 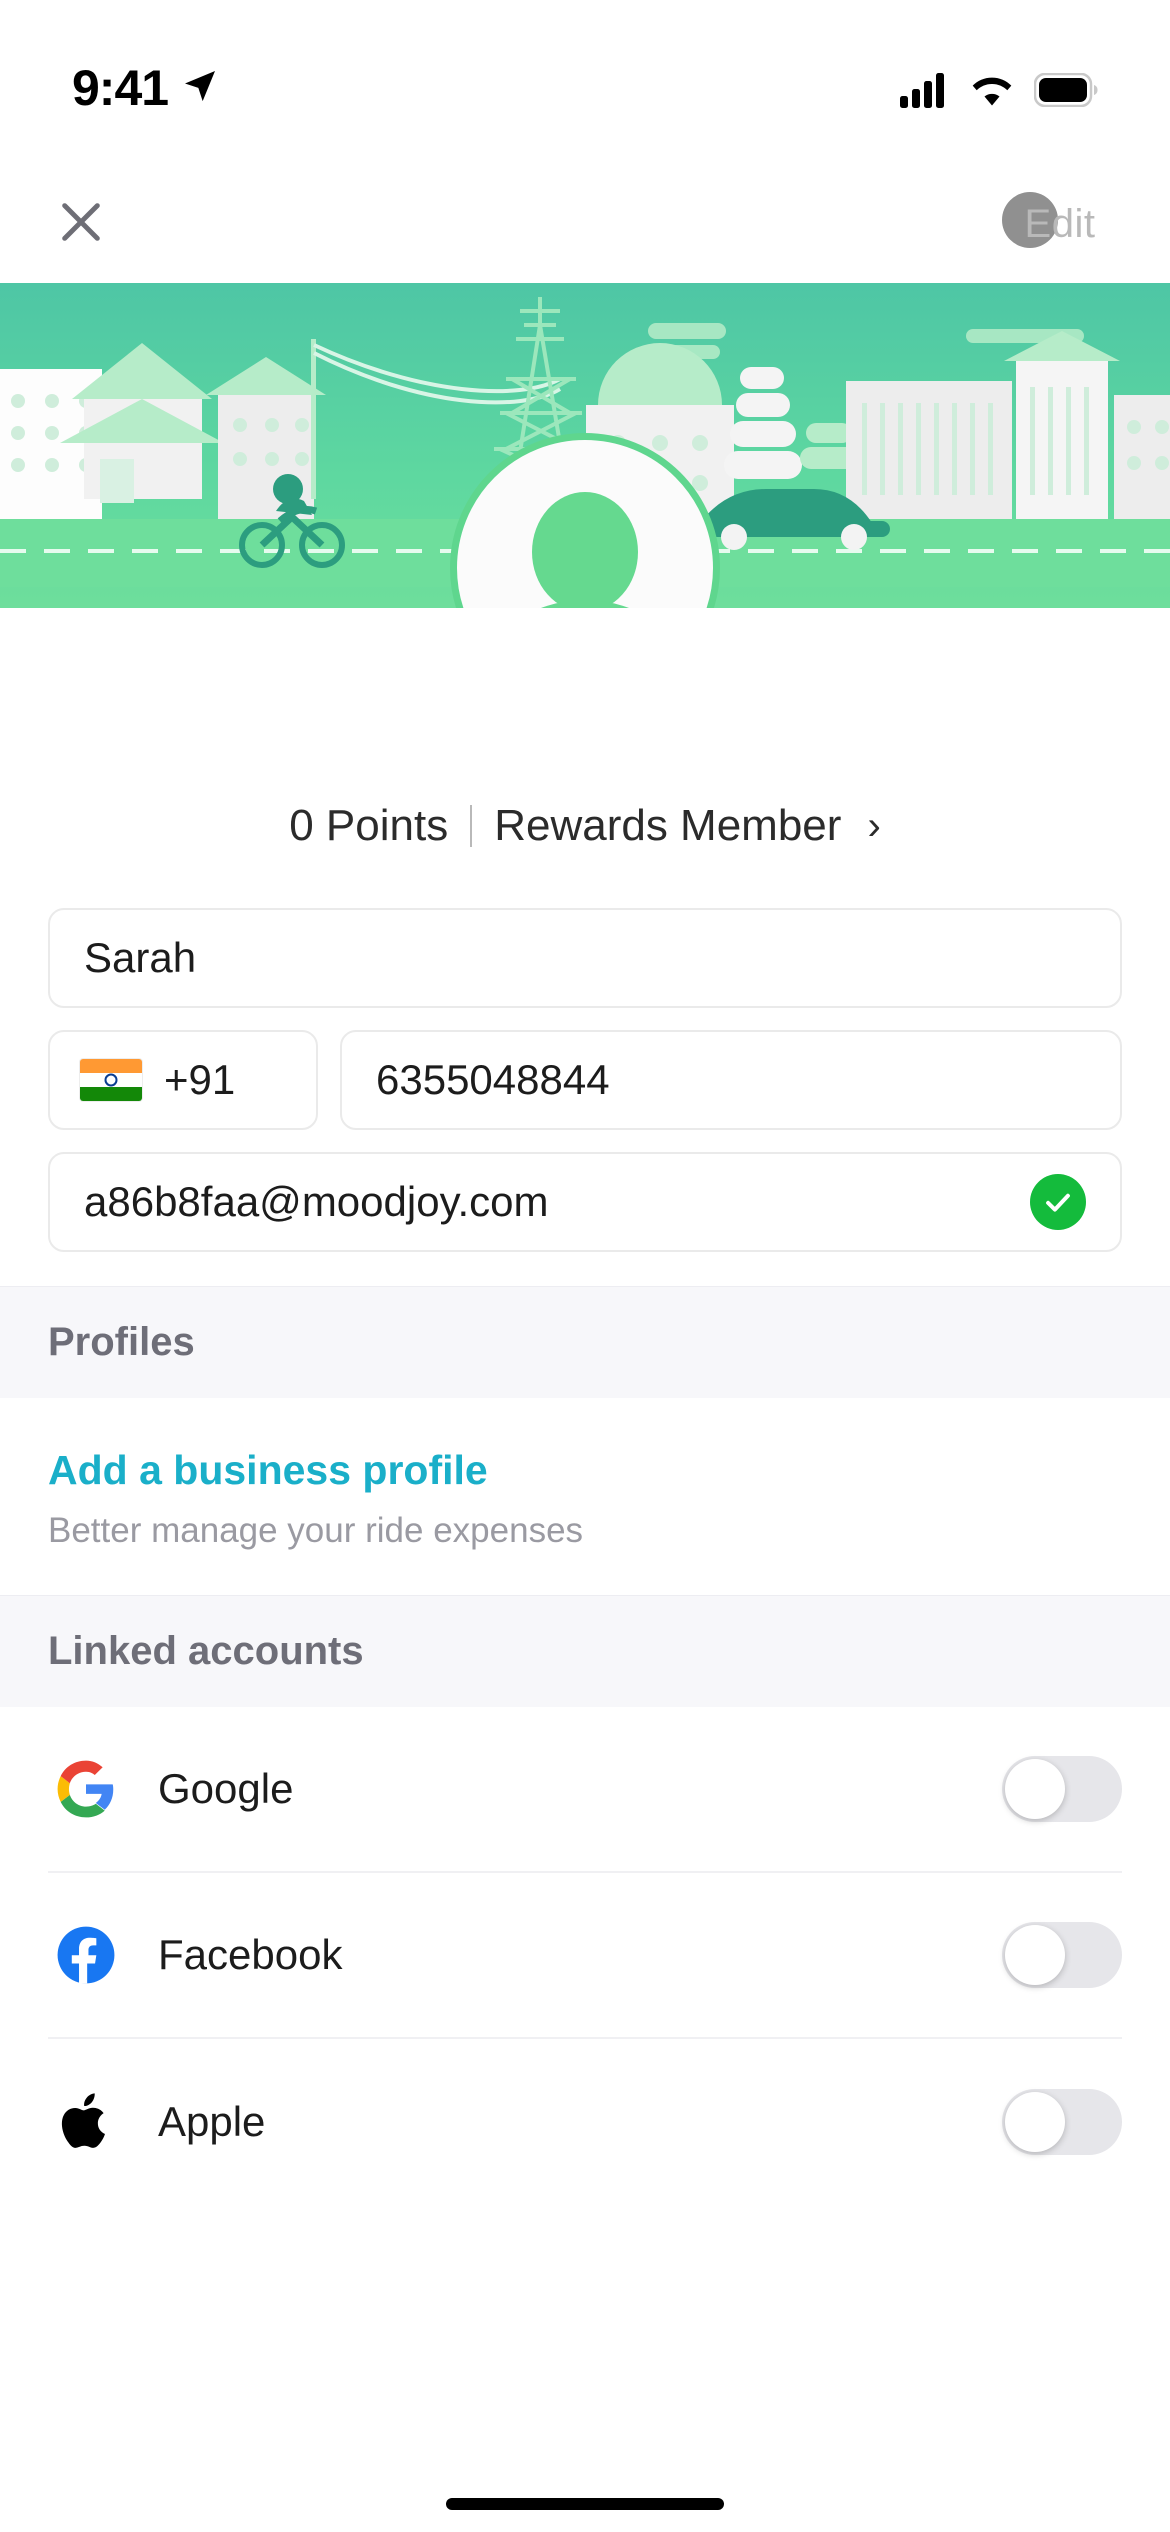 I want to click on city-skyline-illustration, so click(x=585, y=445).